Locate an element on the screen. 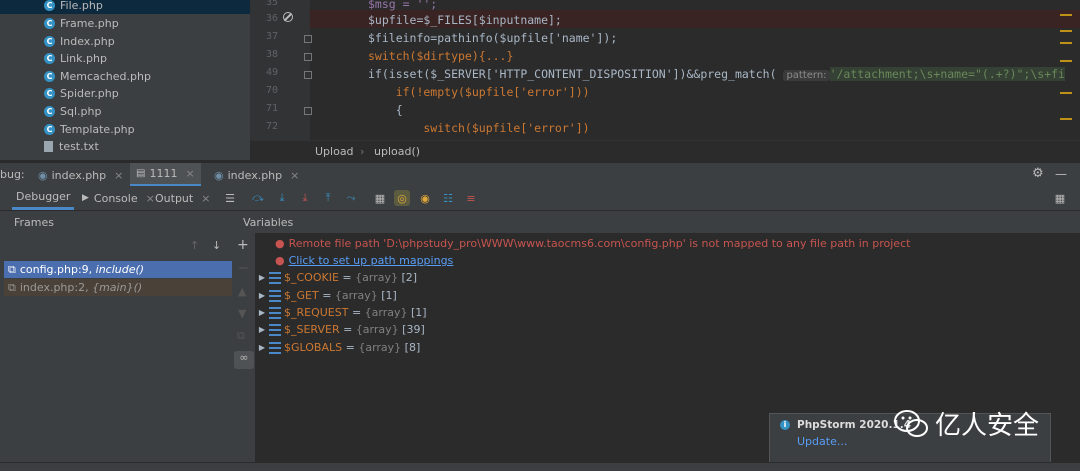 Image resolution: width=1080 pixels, height=471 pixels. variable-row: ▶ $_SERVER = {array} [39] is located at coordinates (340, 329).